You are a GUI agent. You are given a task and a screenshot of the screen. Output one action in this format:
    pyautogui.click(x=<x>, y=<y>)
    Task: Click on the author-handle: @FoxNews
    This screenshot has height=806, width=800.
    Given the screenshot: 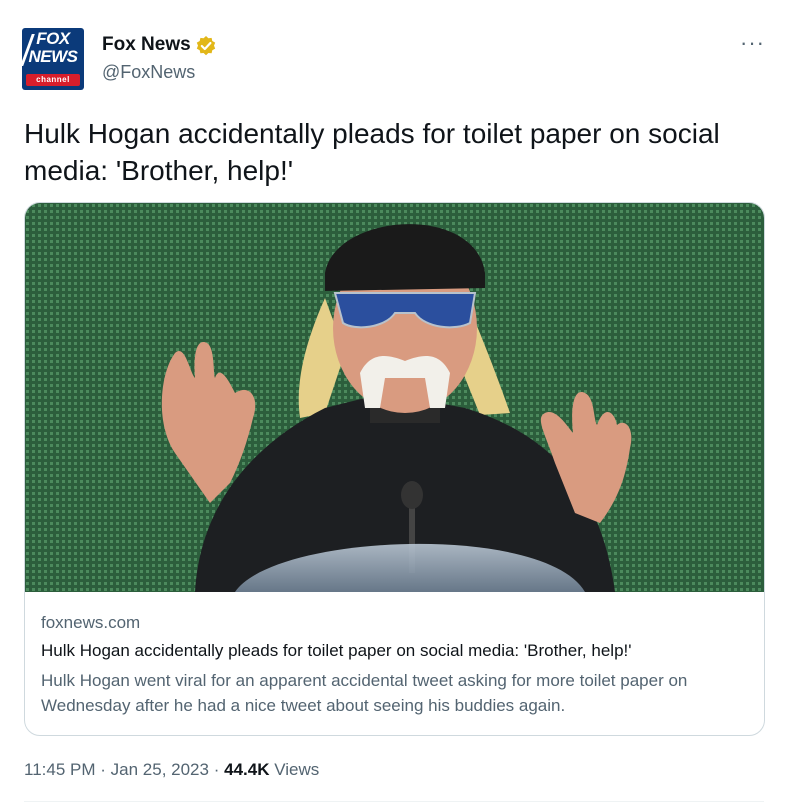 What is the action you would take?
    pyautogui.click(x=148, y=72)
    